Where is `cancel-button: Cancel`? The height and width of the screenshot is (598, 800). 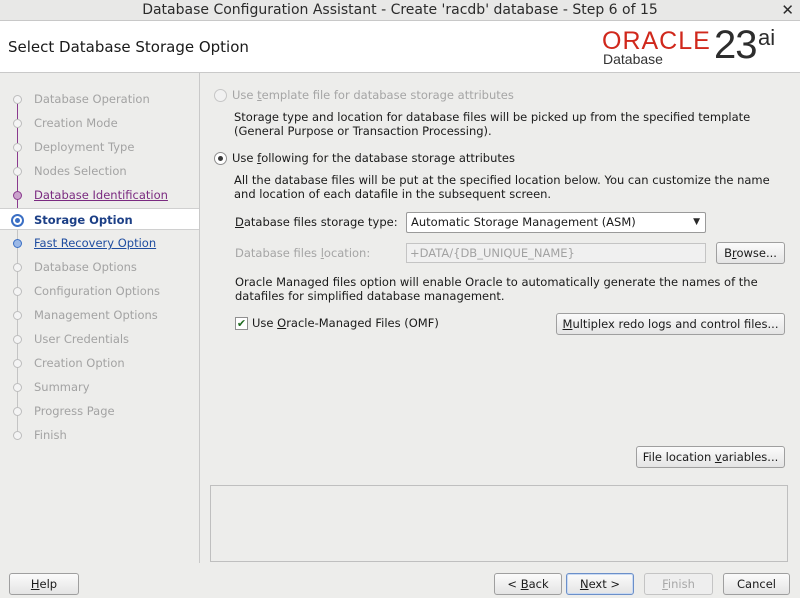 cancel-button: Cancel is located at coordinates (756, 584).